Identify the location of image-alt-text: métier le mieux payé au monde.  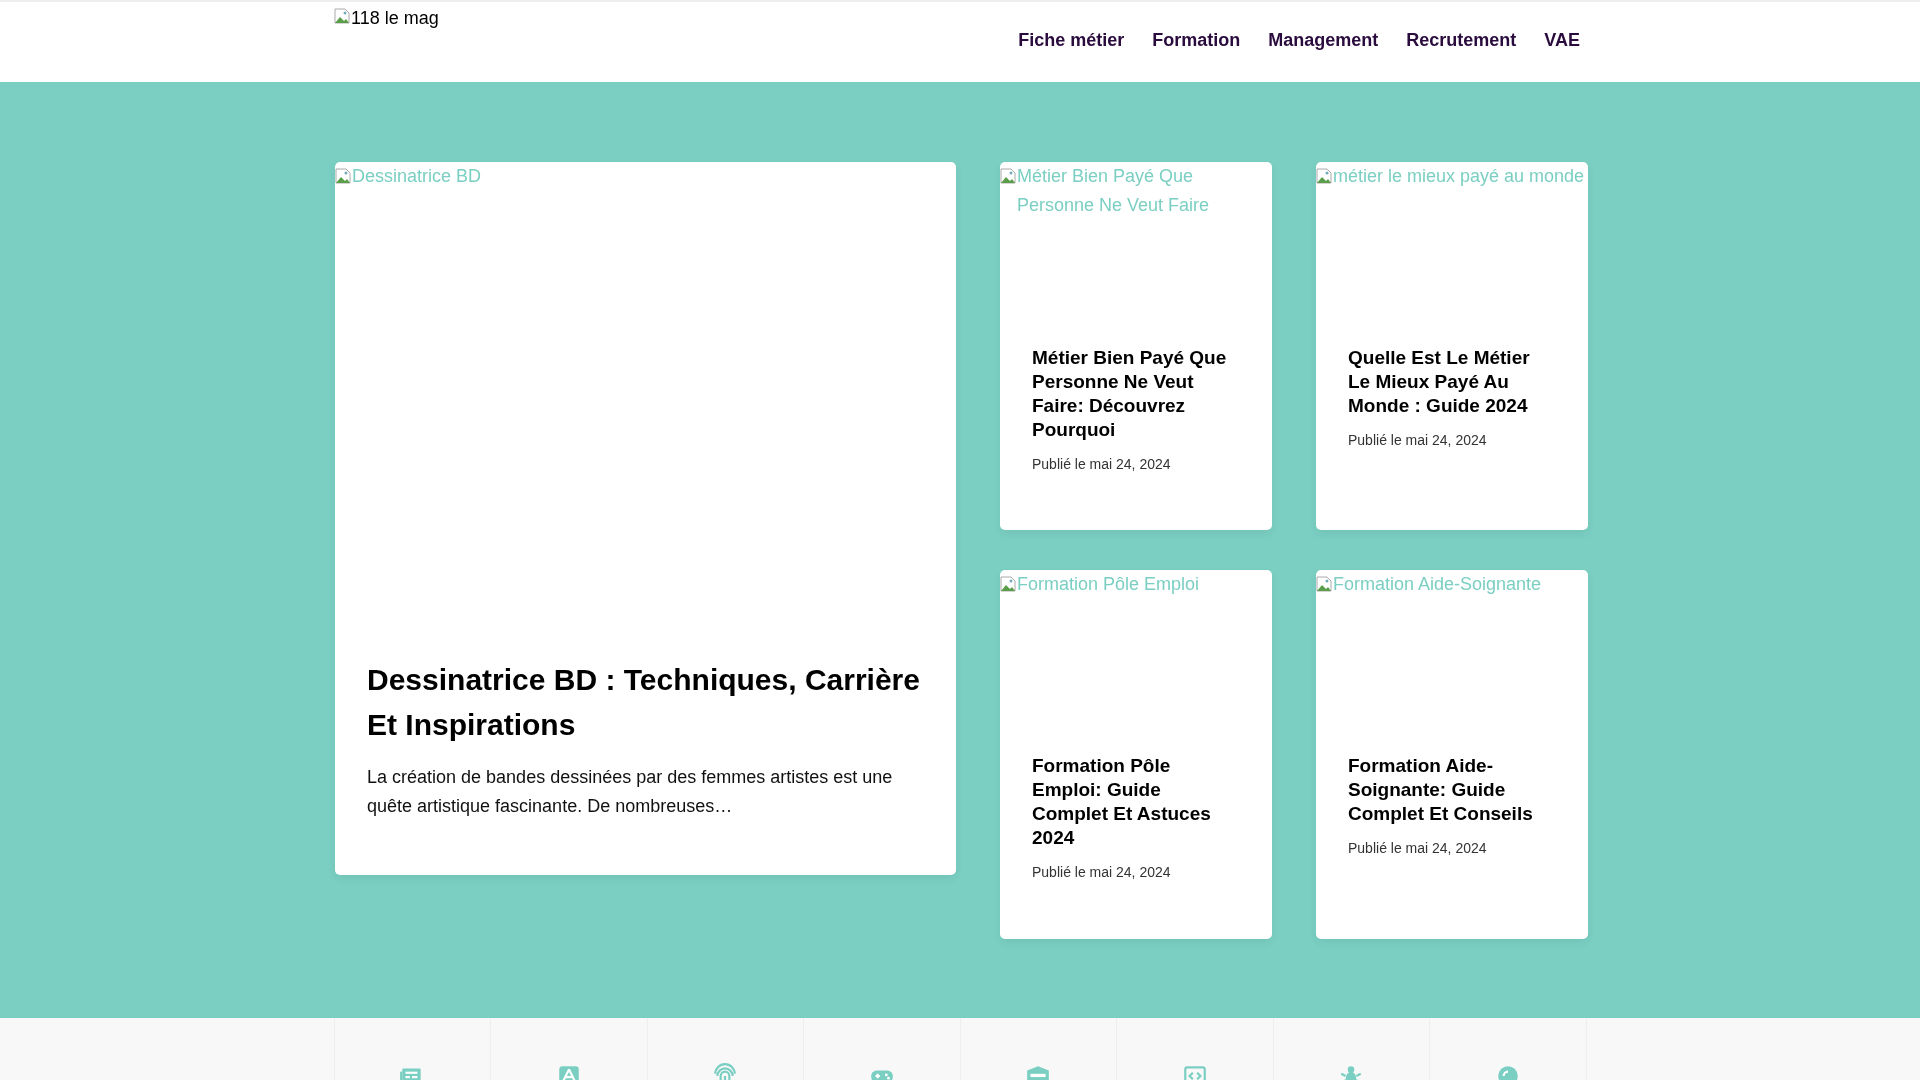
(1459, 176).